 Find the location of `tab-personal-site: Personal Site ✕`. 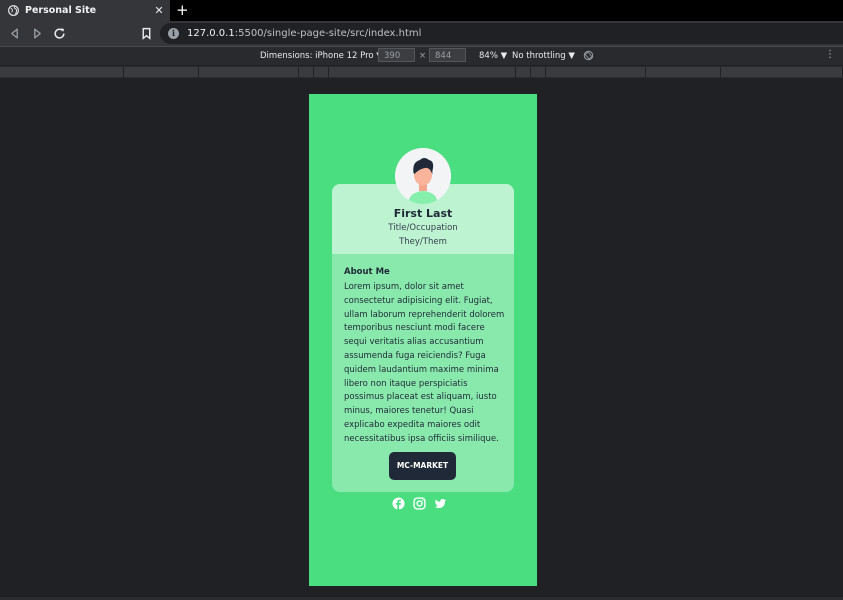

tab-personal-site: Personal Site ✕ is located at coordinates (85, 10).